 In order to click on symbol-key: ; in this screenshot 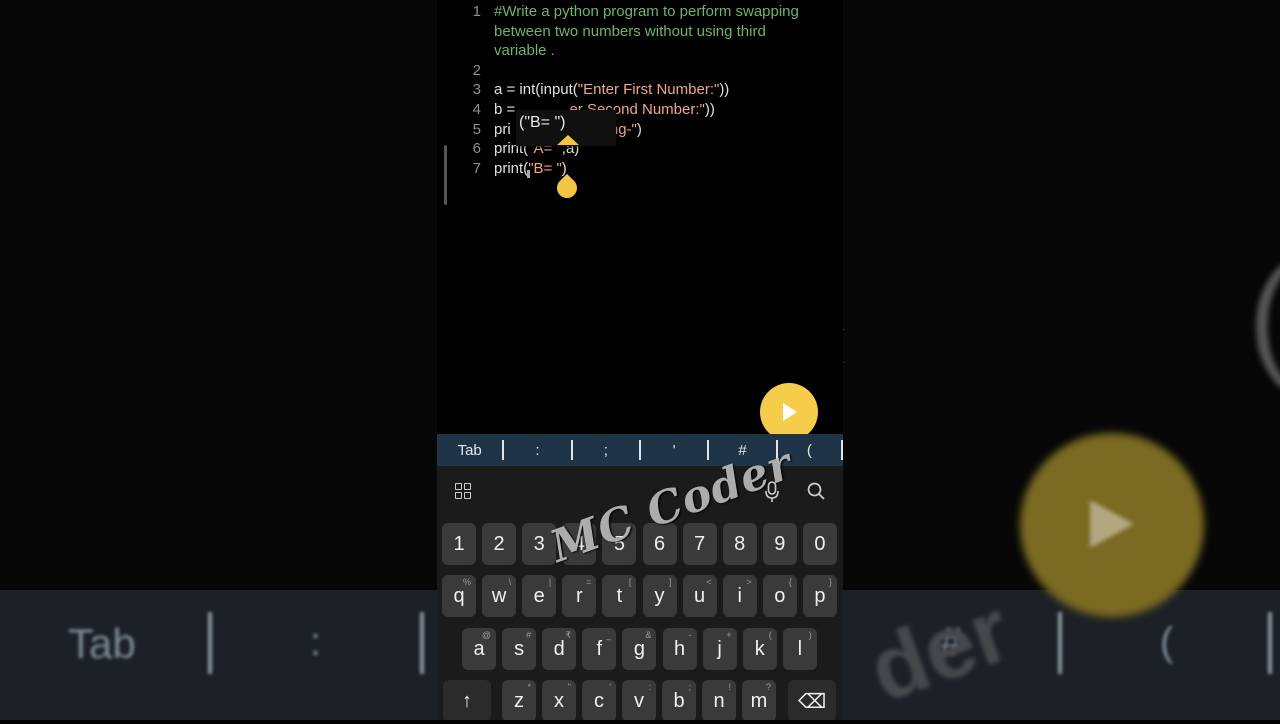, I will do `click(606, 450)`.